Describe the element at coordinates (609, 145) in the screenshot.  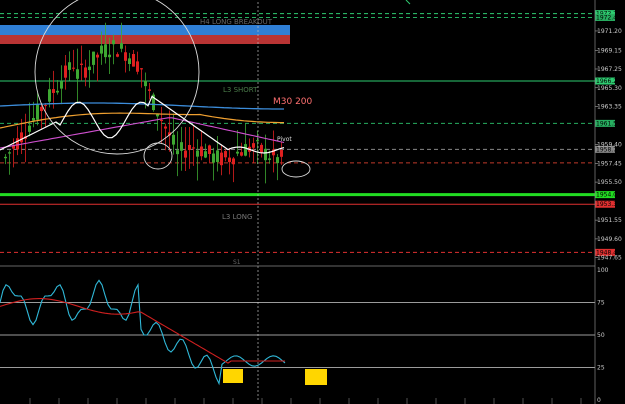
I see `price-axis-label: 1959.40` at that location.